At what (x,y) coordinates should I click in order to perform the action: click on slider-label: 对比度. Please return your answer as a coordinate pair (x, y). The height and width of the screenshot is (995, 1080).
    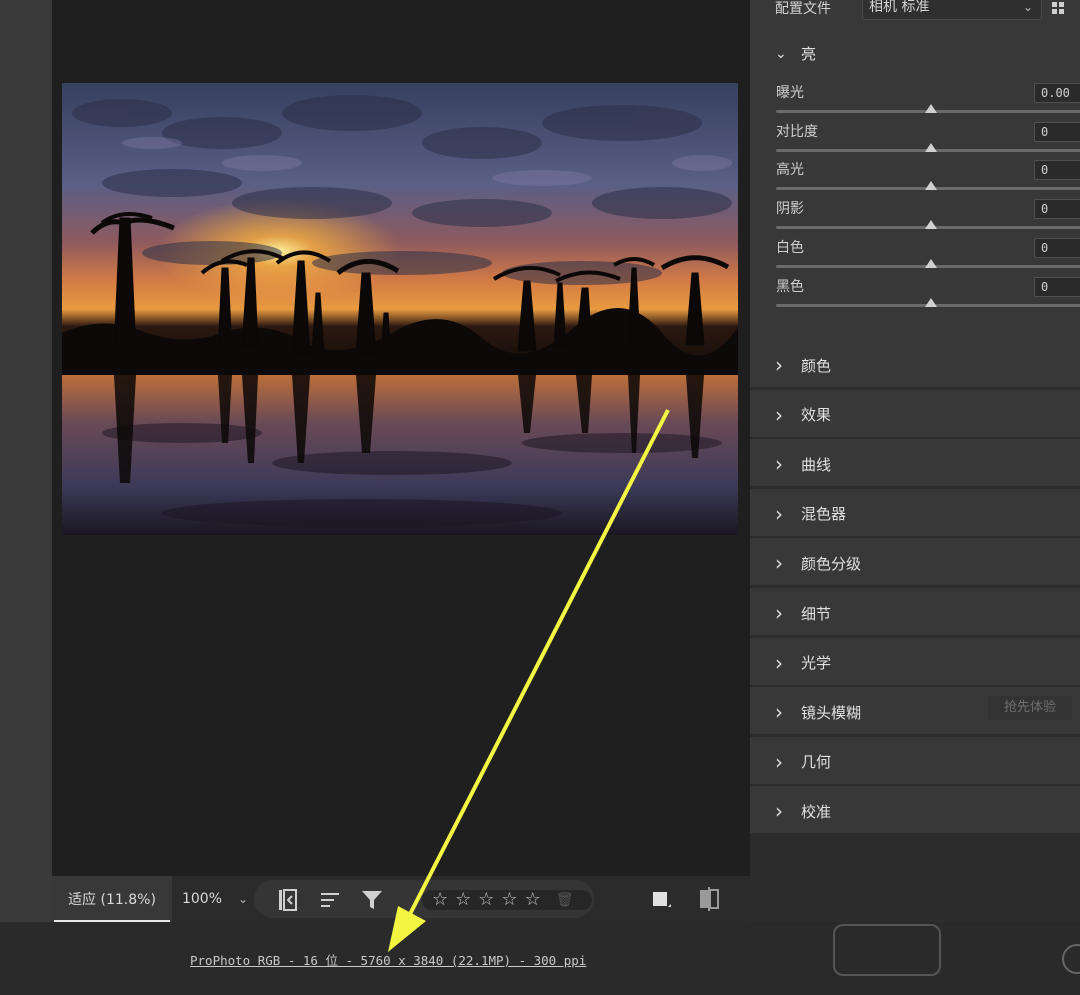
    Looking at the image, I should click on (797, 131).